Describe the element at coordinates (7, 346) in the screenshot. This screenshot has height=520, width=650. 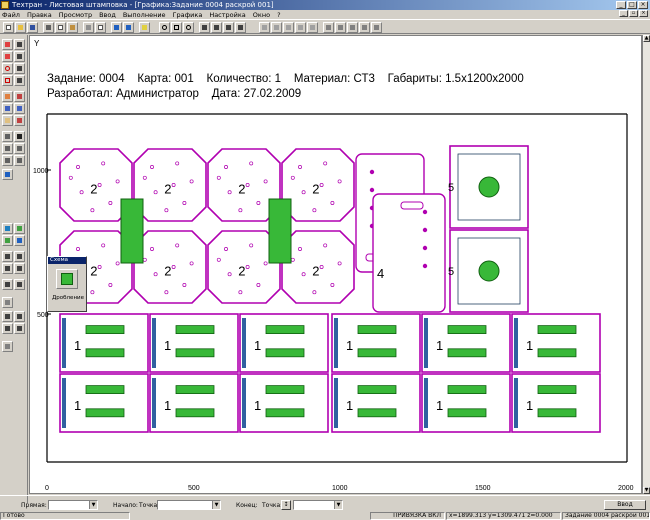
I see `tool-angle-icon` at that location.